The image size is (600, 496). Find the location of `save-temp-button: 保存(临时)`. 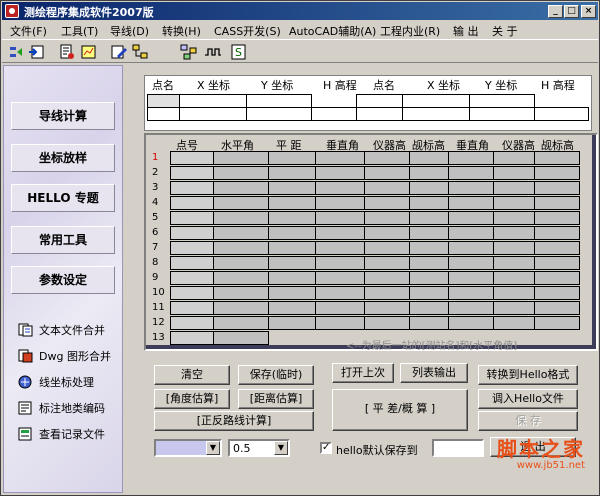

save-temp-button: 保存(临时) is located at coordinates (276, 375).